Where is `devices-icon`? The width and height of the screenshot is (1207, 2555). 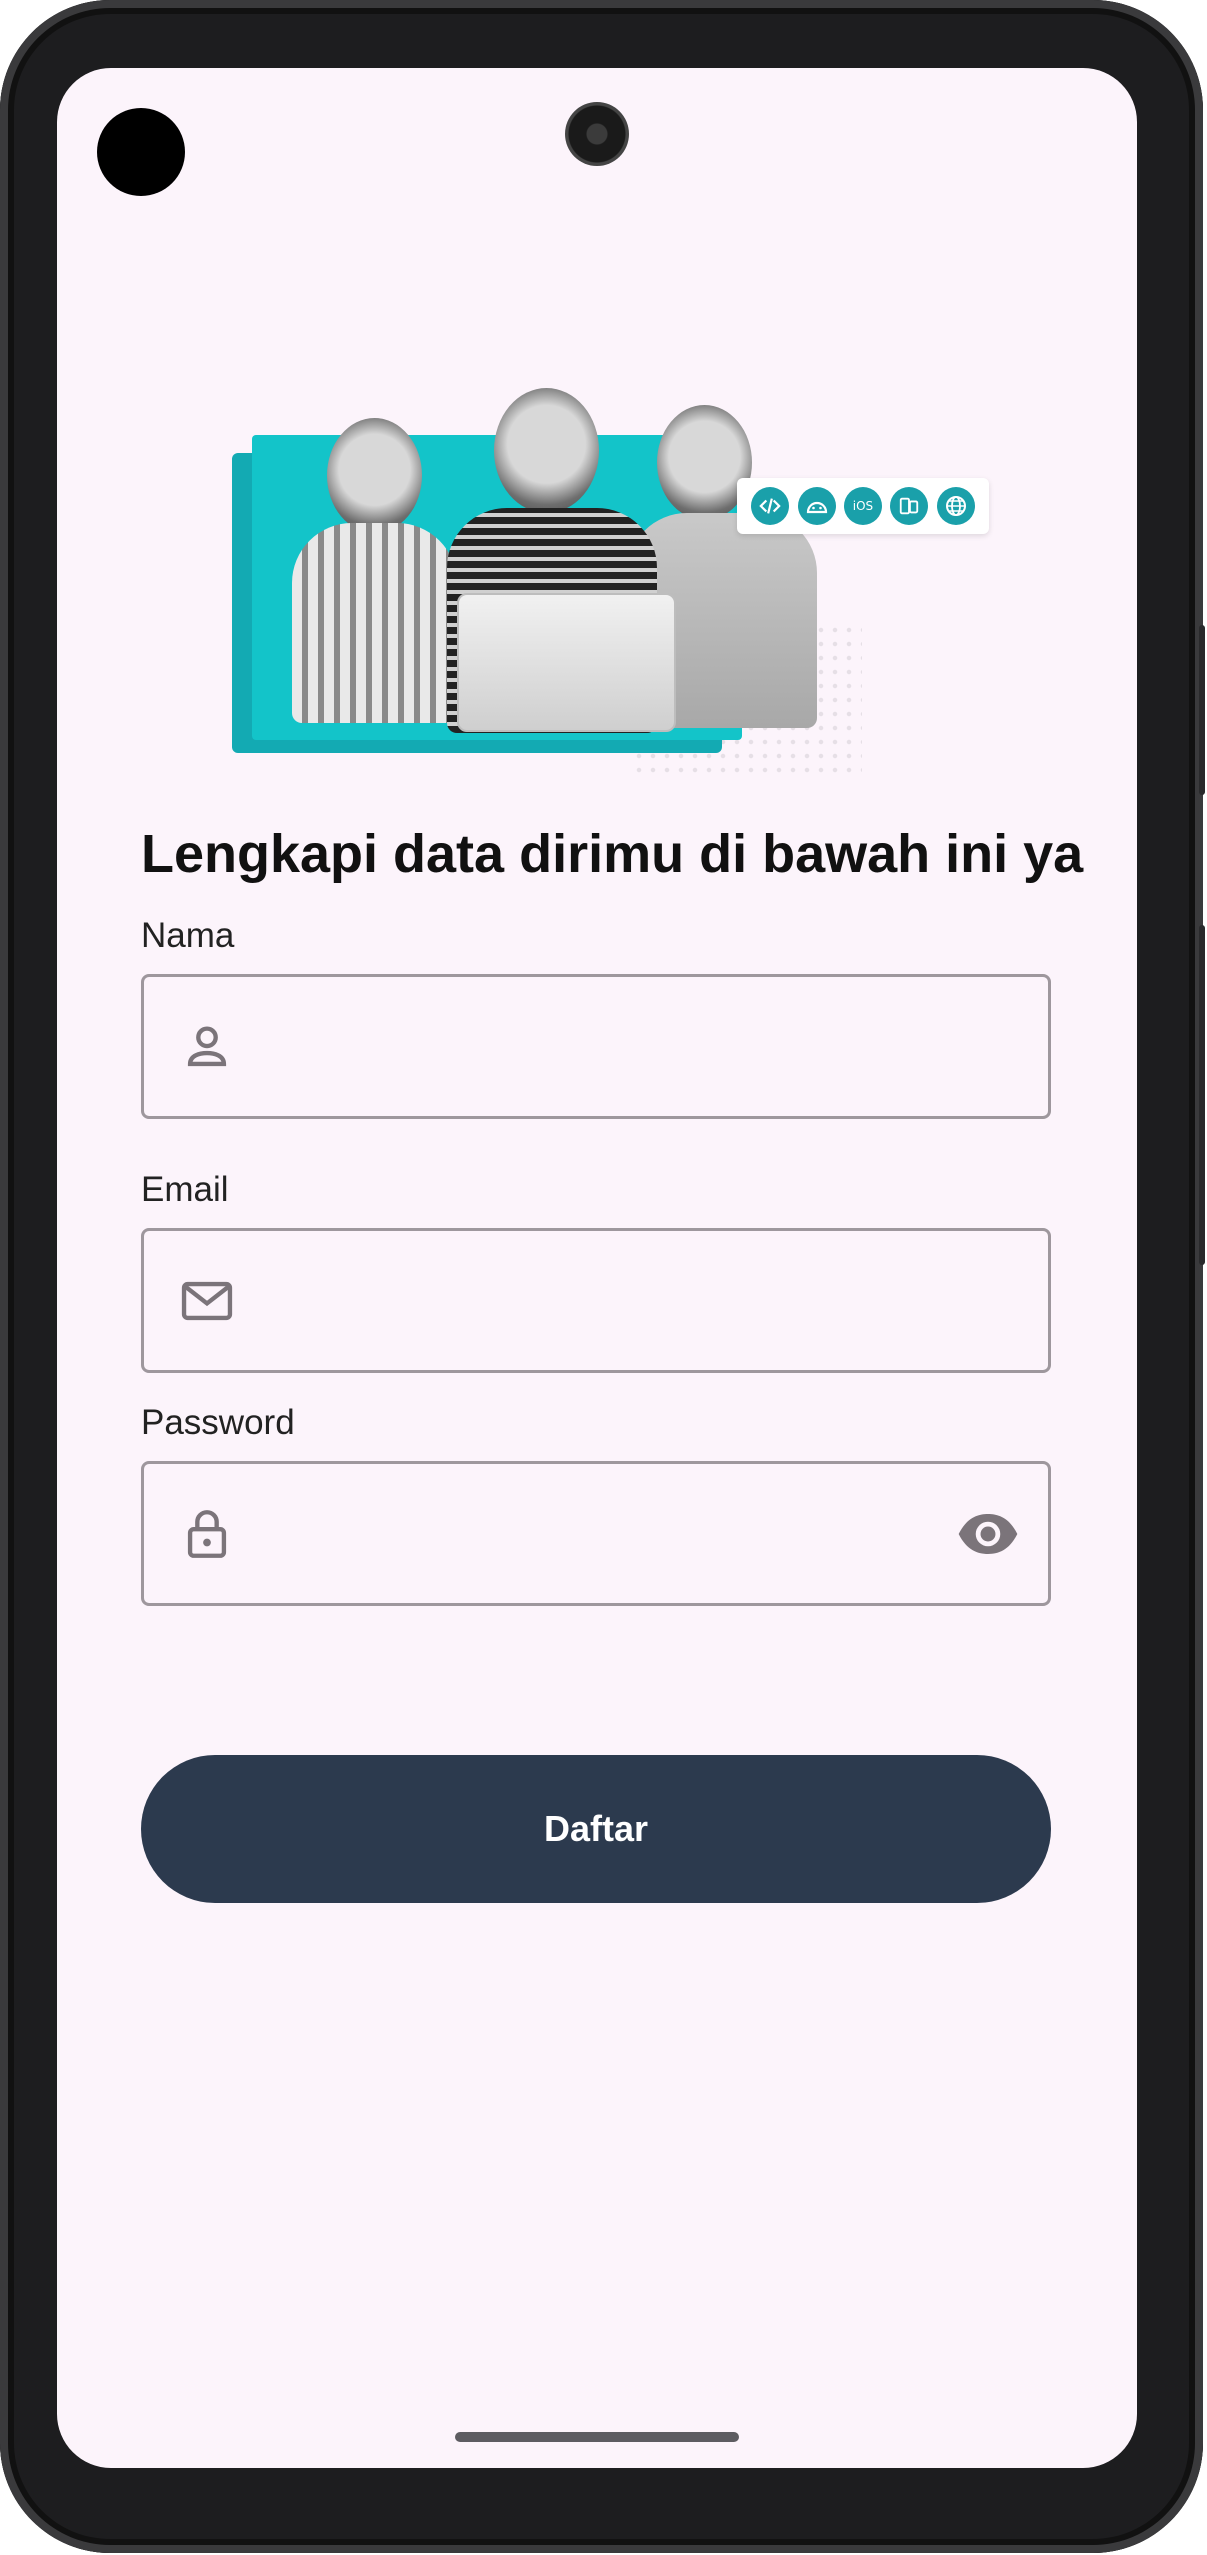 devices-icon is located at coordinates (909, 506).